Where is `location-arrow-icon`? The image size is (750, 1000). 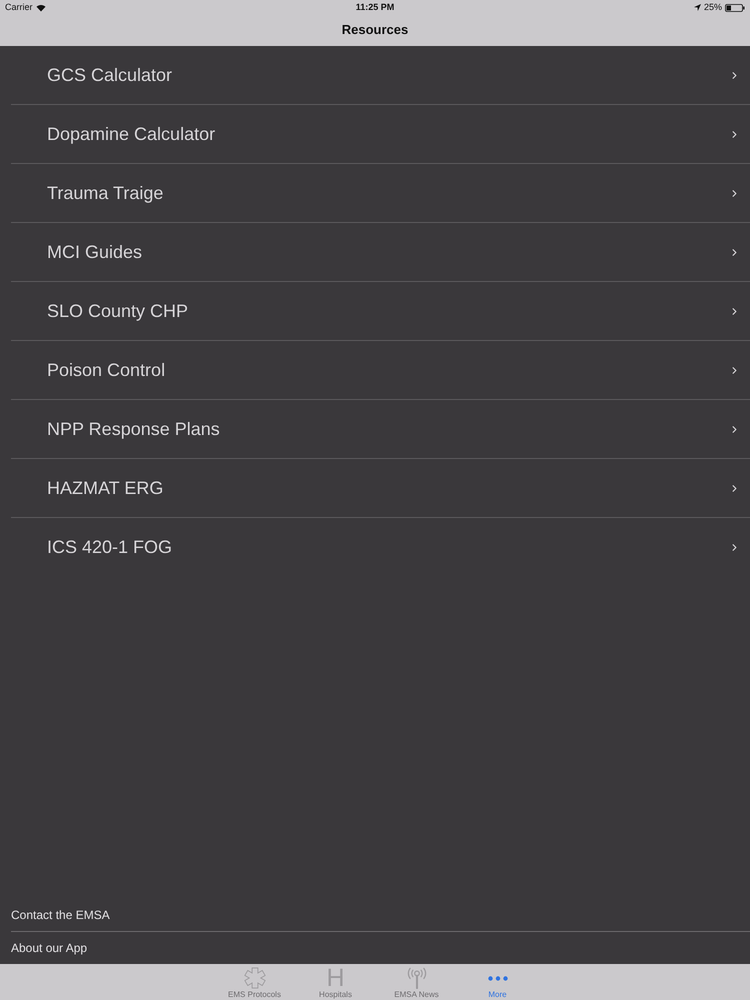 location-arrow-icon is located at coordinates (697, 7).